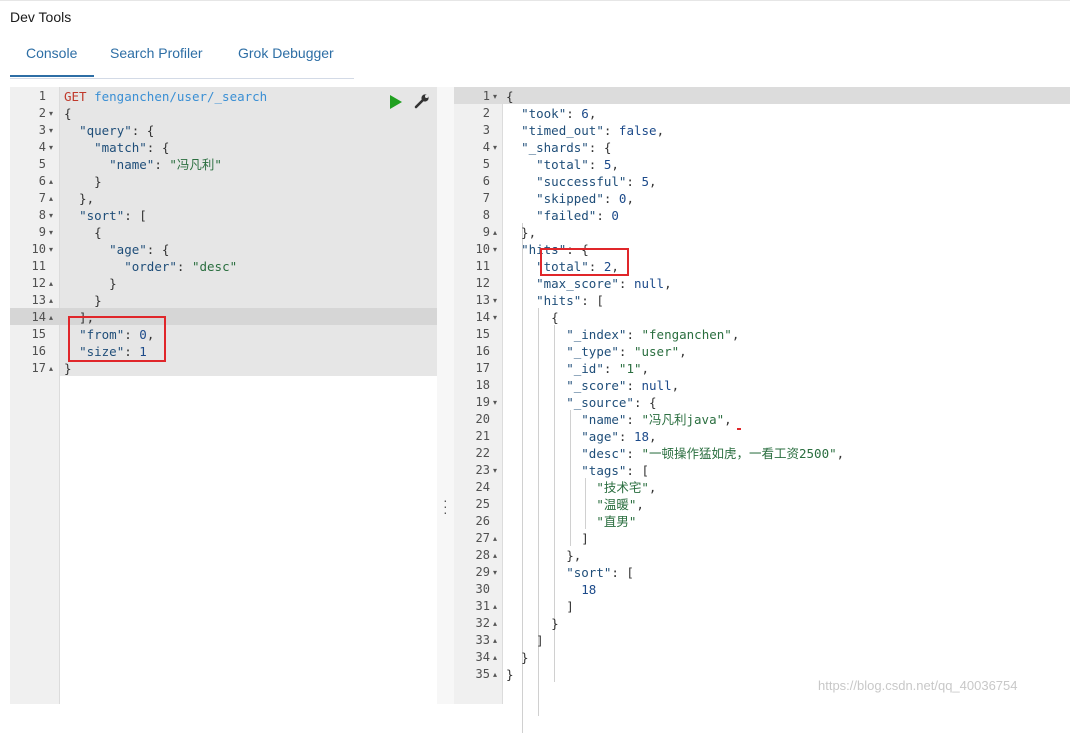 Image resolution: width=1070 pixels, height=733 pixels. I want to click on tab-grok-debugger: Grok Debugger, so click(286, 53).